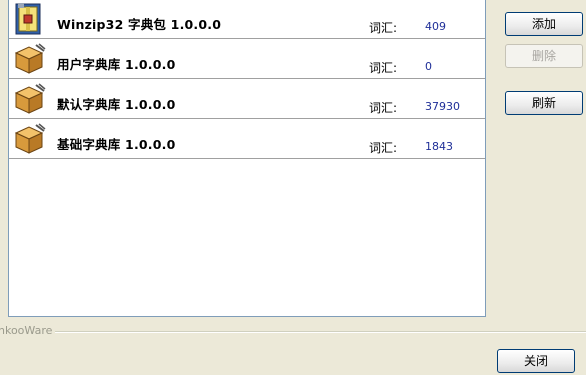 This screenshot has width=586, height=375. Describe the element at coordinates (428, 66) in the screenshot. I see `word-count: 0` at that location.